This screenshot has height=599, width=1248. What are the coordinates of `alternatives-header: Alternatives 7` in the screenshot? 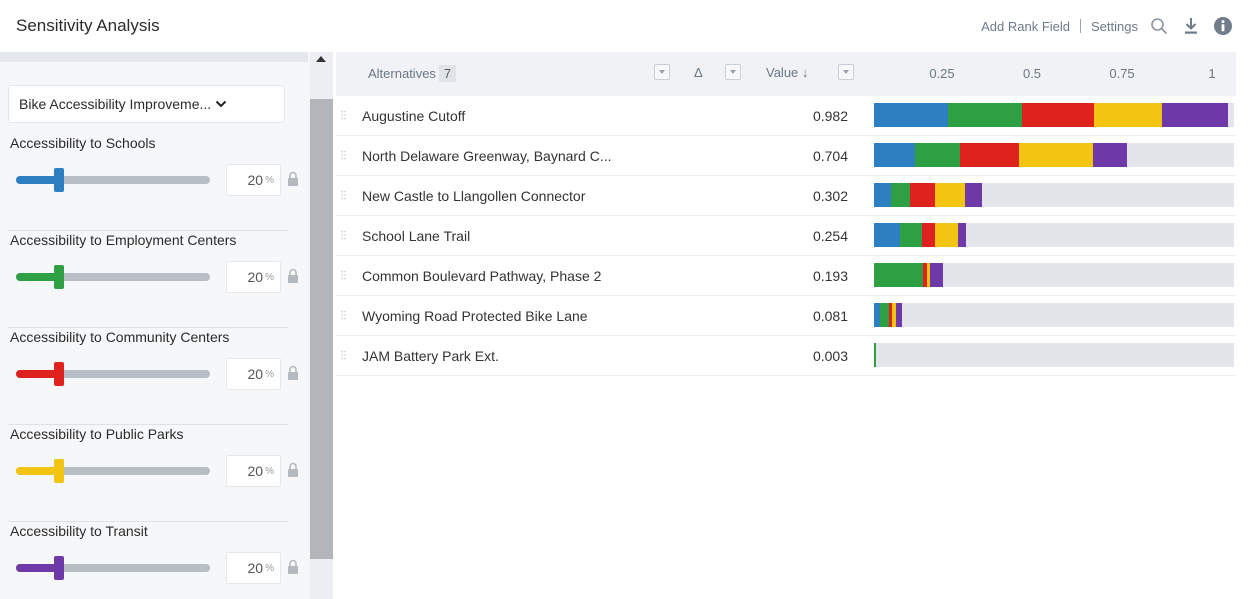 It's located at (412, 73).